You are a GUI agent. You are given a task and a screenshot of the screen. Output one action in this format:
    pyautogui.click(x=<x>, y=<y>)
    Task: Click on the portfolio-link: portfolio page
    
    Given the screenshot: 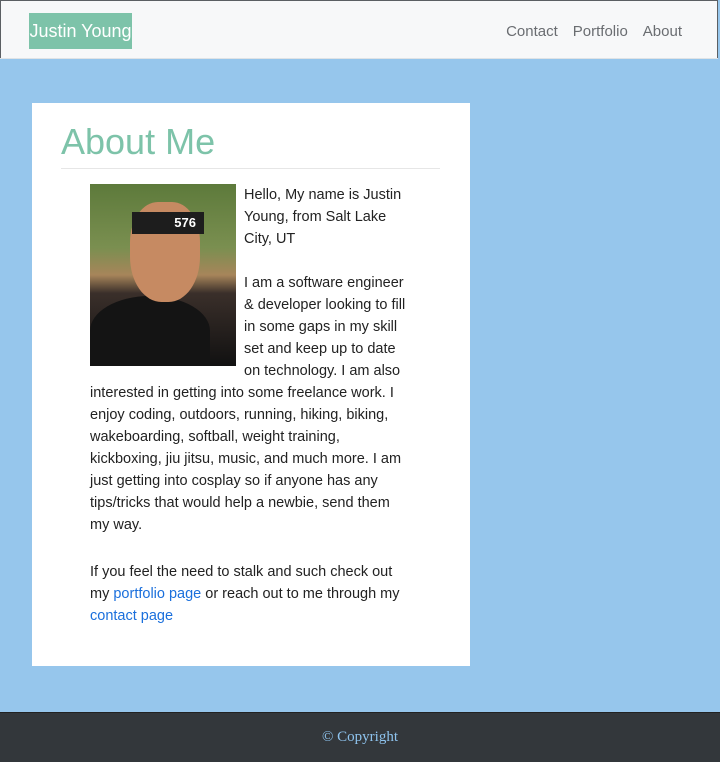 What is the action you would take?
    pyautogui.click(x=157, y=594)
    